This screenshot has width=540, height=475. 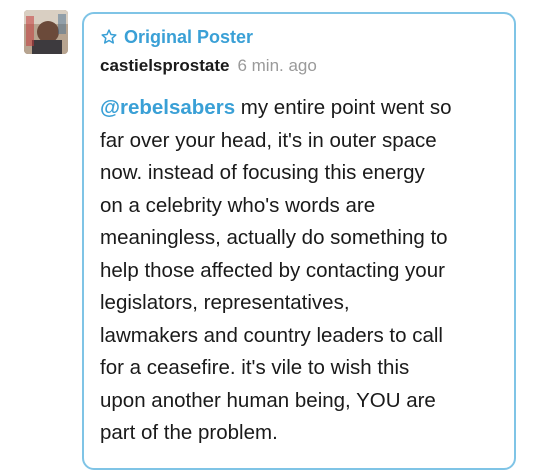 What do you see at coordinates (189, 36) in the screenshot?
I see `original-poster-label: Original Poster` at bounding box center [189, 36].